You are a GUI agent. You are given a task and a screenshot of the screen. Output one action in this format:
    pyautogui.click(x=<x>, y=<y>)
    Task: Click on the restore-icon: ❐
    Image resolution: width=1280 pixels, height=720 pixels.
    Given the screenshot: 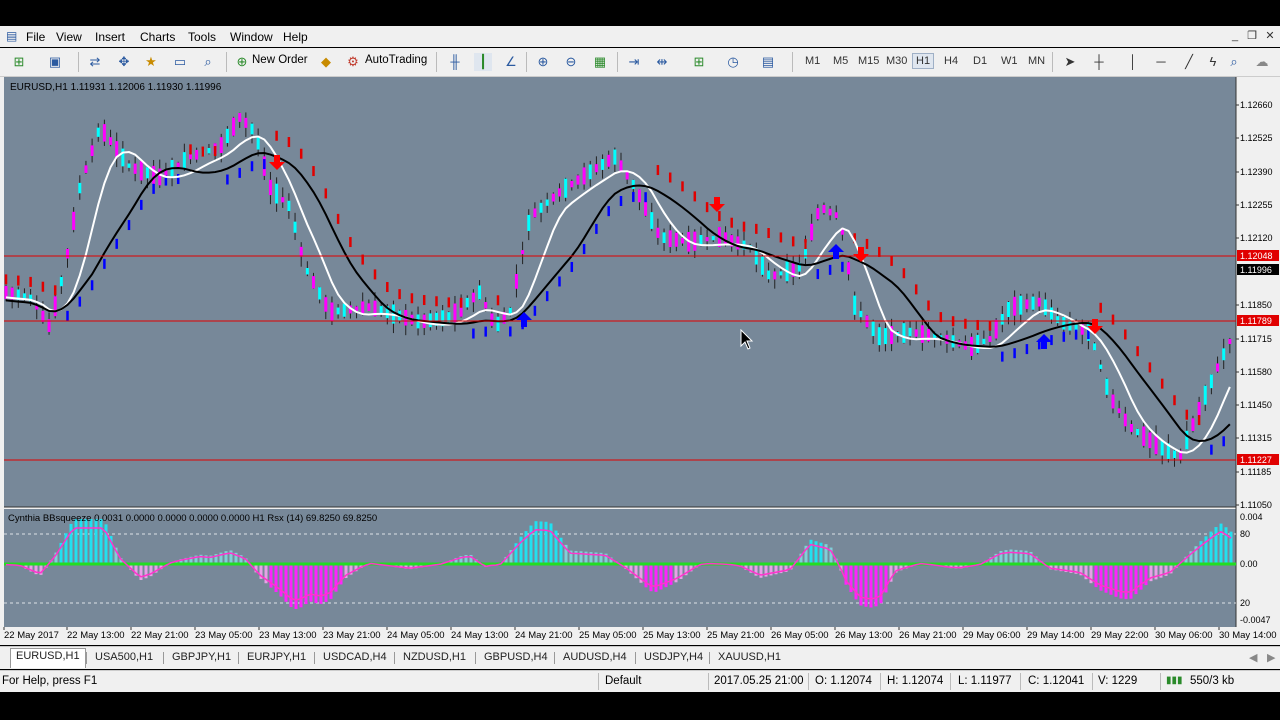 What is the action you would take?
    pyautogui.click(x=1252, y=36)
    